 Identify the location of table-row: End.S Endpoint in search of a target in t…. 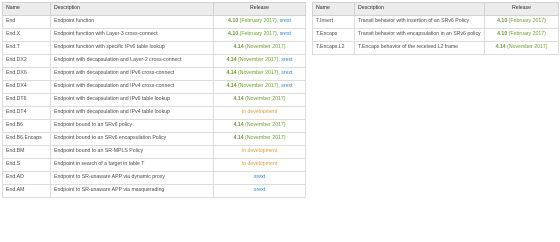
(154, 165).